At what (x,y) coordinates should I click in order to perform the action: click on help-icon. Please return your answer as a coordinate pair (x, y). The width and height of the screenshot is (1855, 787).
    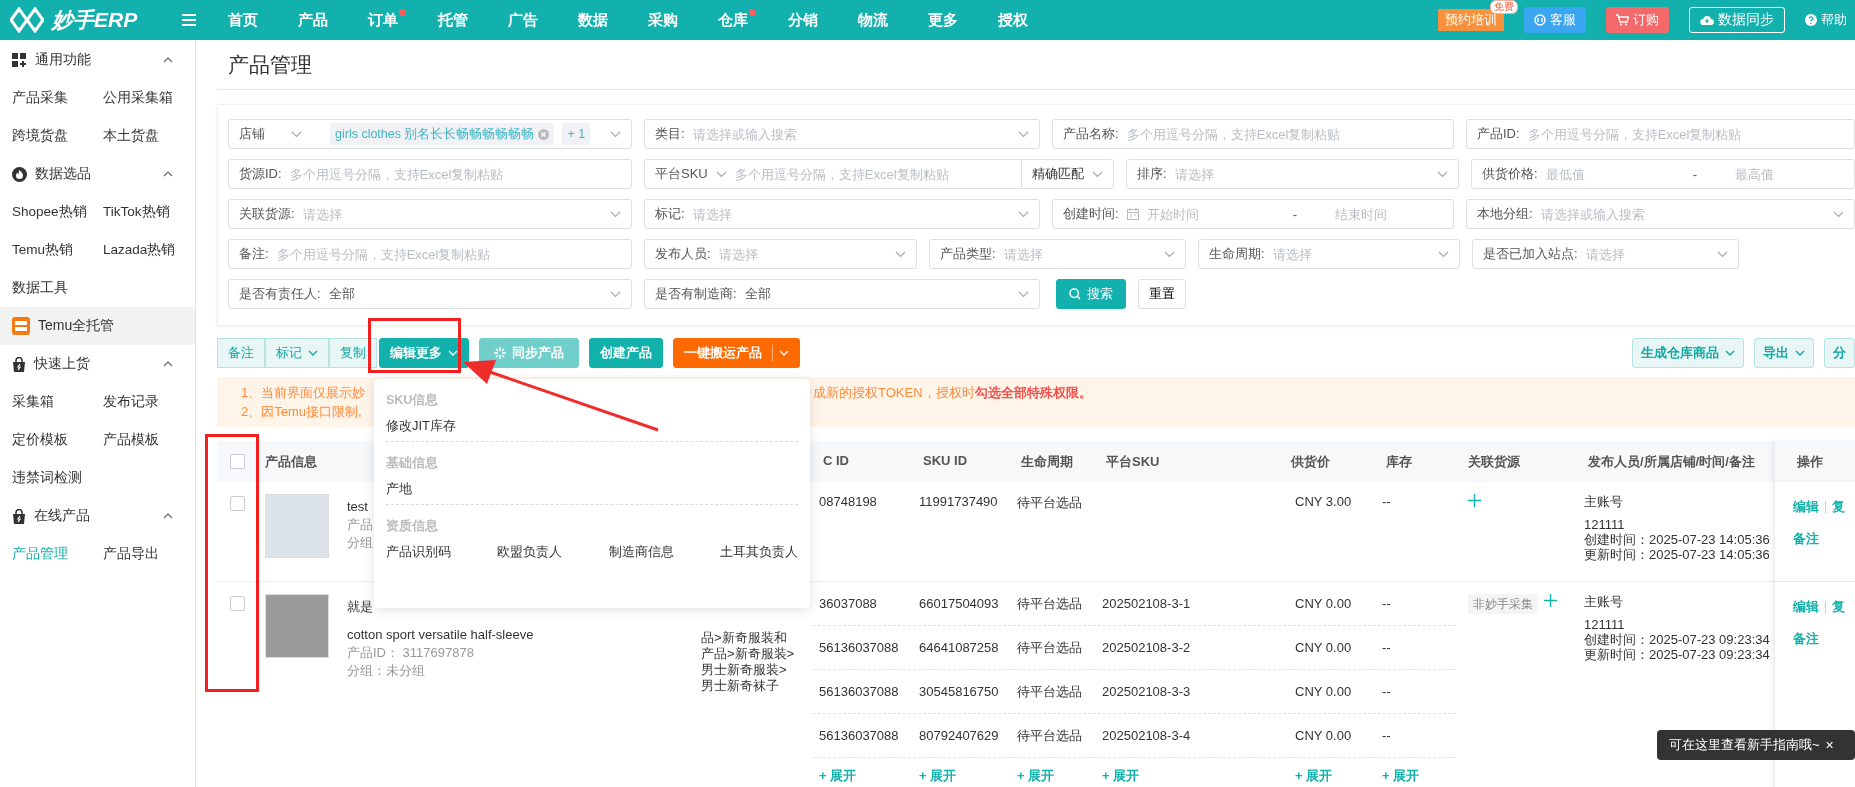
    Looking at the image, I should click on (1811, 20).